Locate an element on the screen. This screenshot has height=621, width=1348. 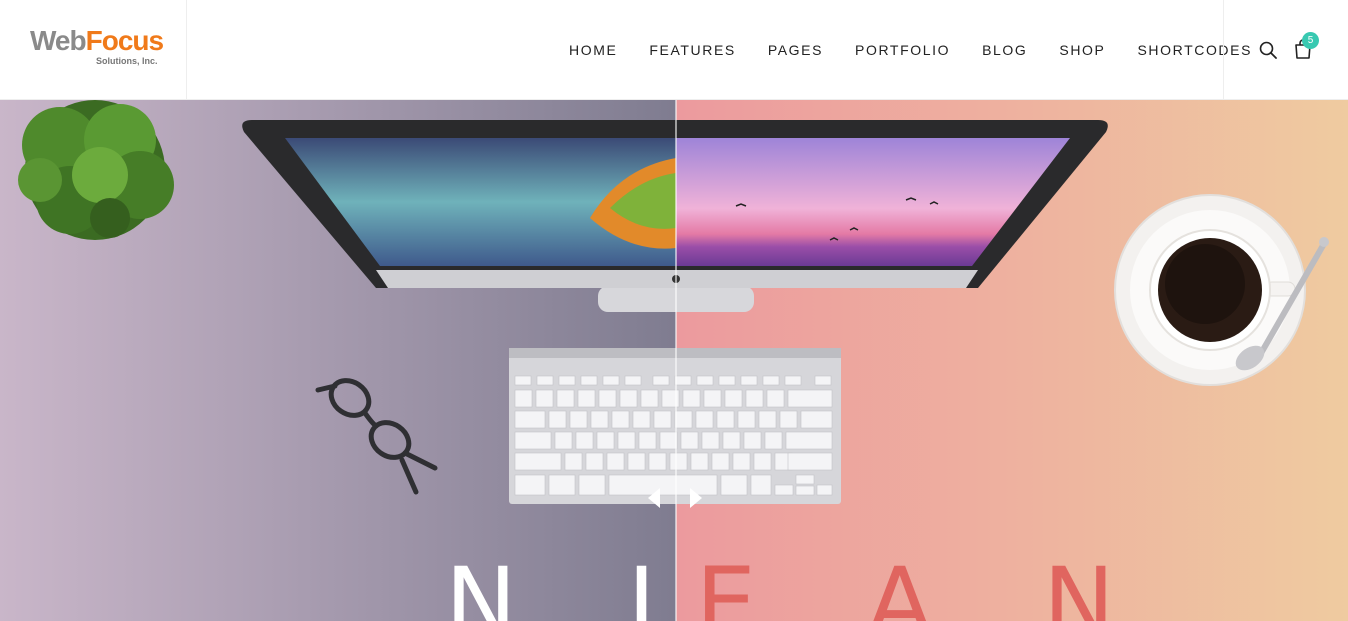
slider-prev-arrow-icon is located at coordinates (654, 498).